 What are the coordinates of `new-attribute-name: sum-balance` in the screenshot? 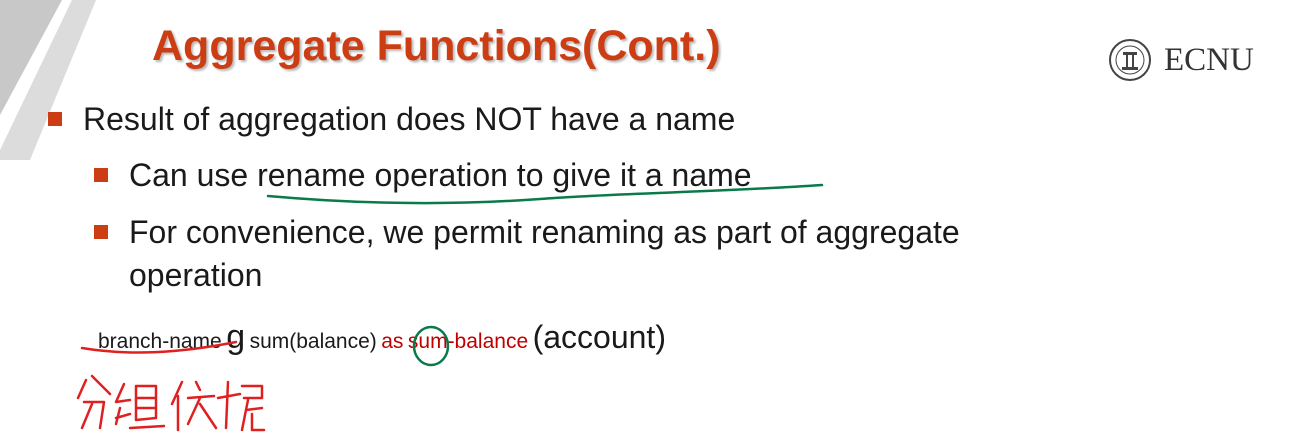 It's located at (468, 341).